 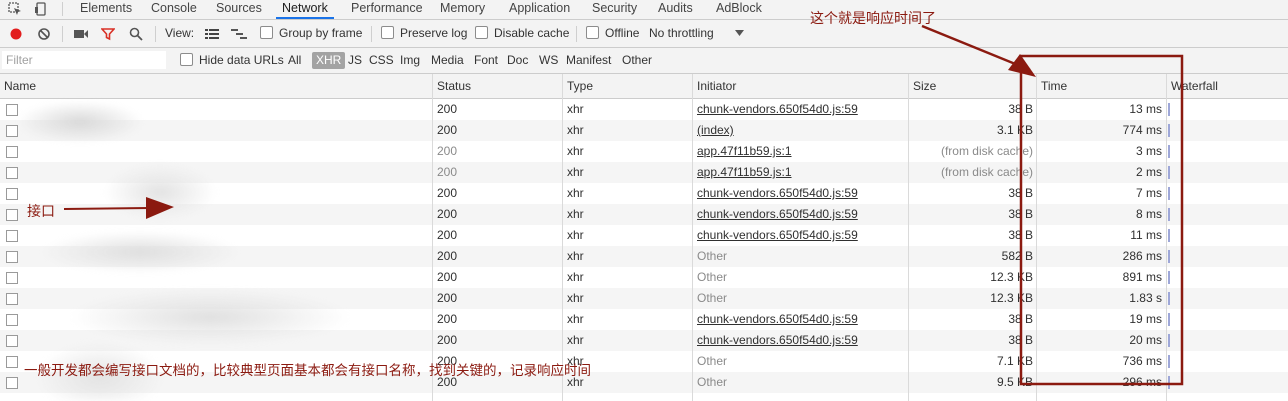 What do you see at coordinates (81, 34) in the screenshot?
I see `capture-screenshots-icon` at bounding box center [81, 34].